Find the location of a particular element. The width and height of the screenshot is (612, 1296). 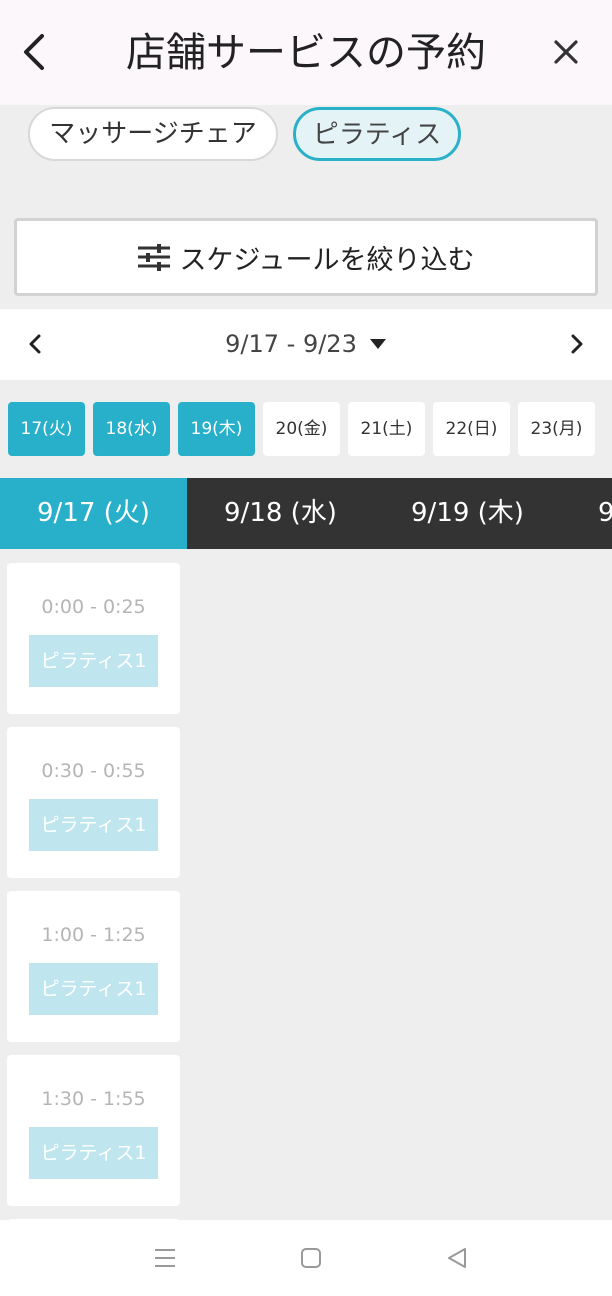

day-chip-23: 23(月) is located at coordinates (556, 429).